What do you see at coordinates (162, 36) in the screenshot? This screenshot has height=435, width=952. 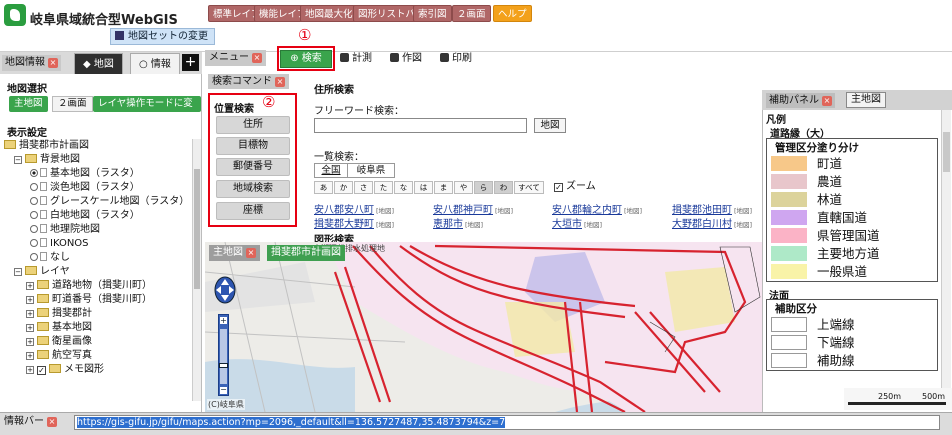 I see `mapset-change-button: 地図セットの変更` at bounding box center [162, 36].